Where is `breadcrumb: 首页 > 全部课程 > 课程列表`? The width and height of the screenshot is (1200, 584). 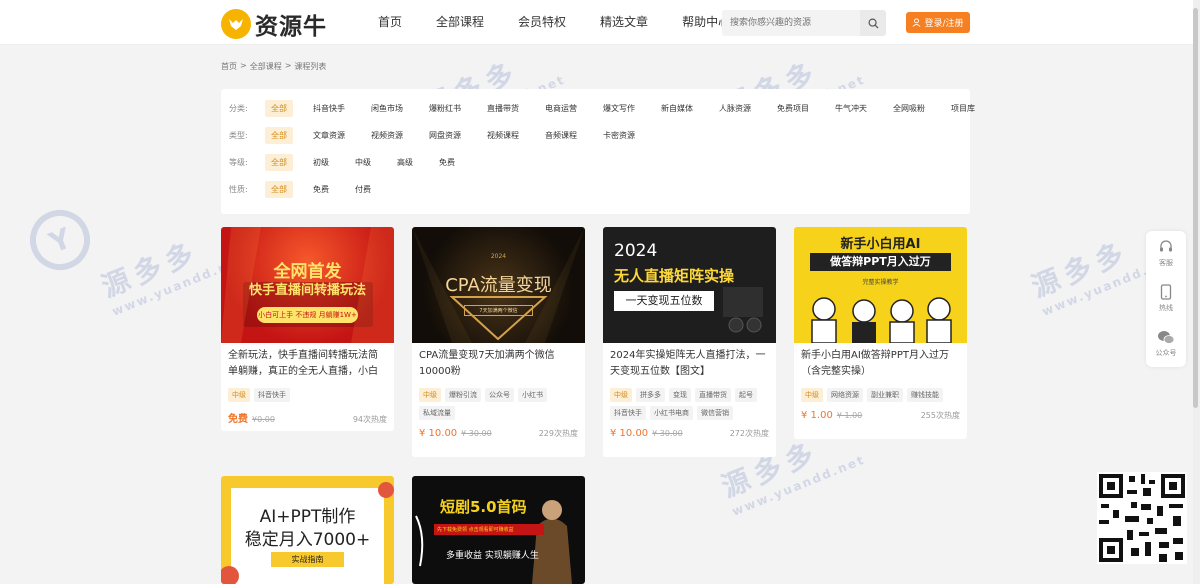
breadcrumb: 首页 > 全部课程 > 课程列表 is located at coordinates (275, 66).